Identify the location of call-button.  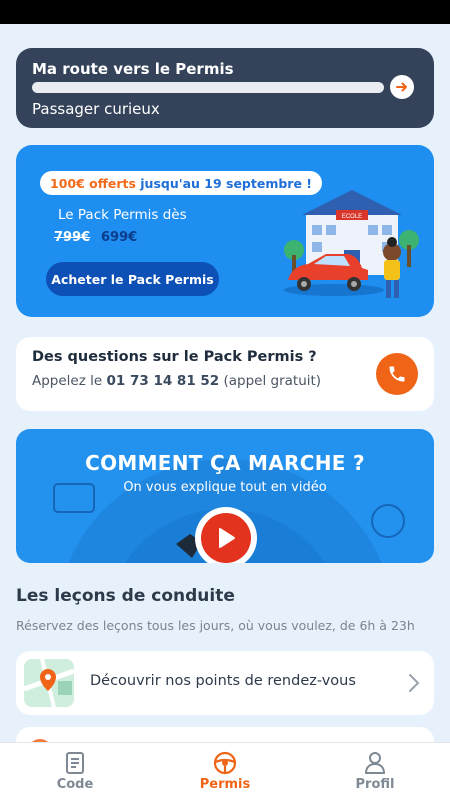
(397, 374).